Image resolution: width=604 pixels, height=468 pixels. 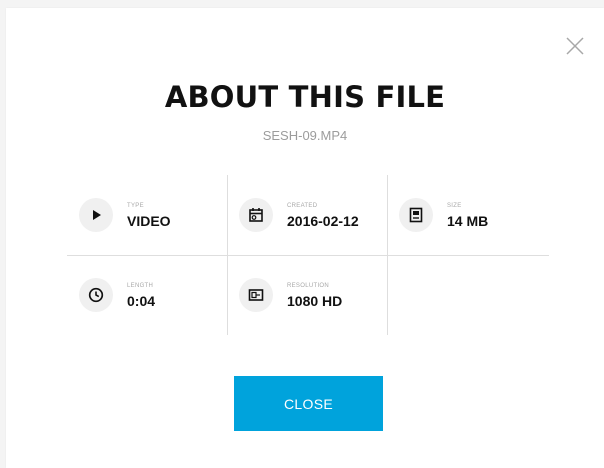 What do you see at coordinates (96, 295) in the screenshot?
I see `clock-icon` at bounding box center [96, 295].